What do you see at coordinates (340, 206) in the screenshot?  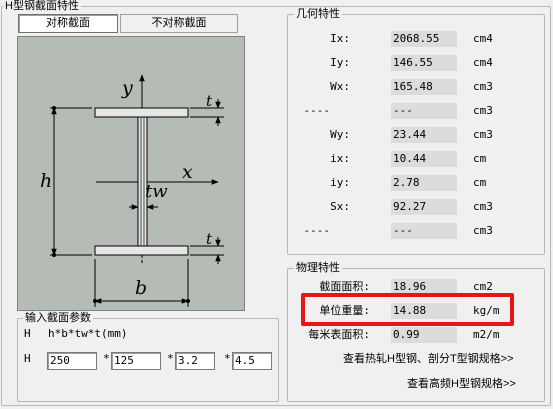 I see `sx-label: Sx:` at bounding box center [340, 206].